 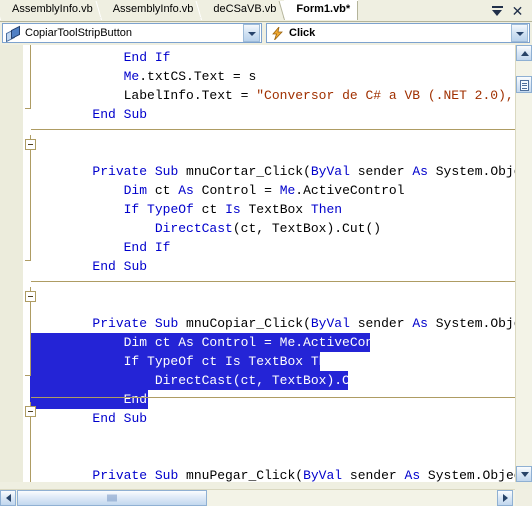 I want to click on code-token: LabelInfo.Text =, so click(x=143, y=95).